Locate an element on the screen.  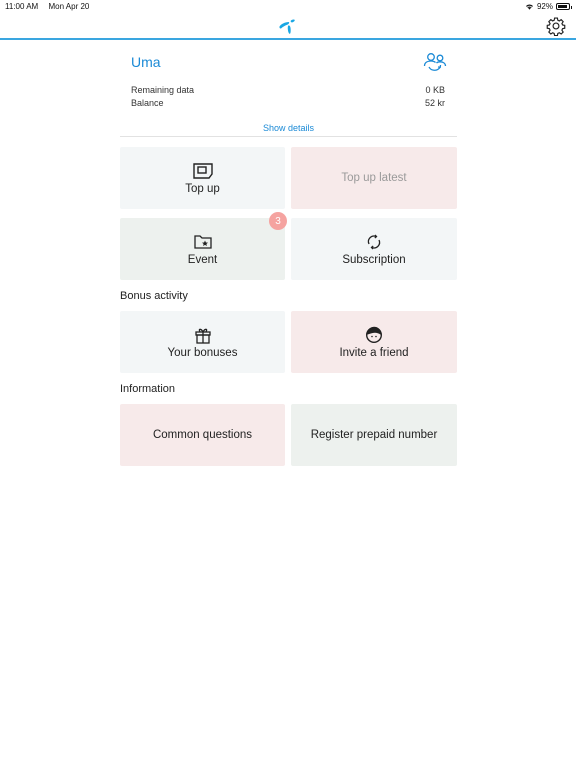
register-prepaid-tile: Register prepaid number is located at coordinates (374, 435).